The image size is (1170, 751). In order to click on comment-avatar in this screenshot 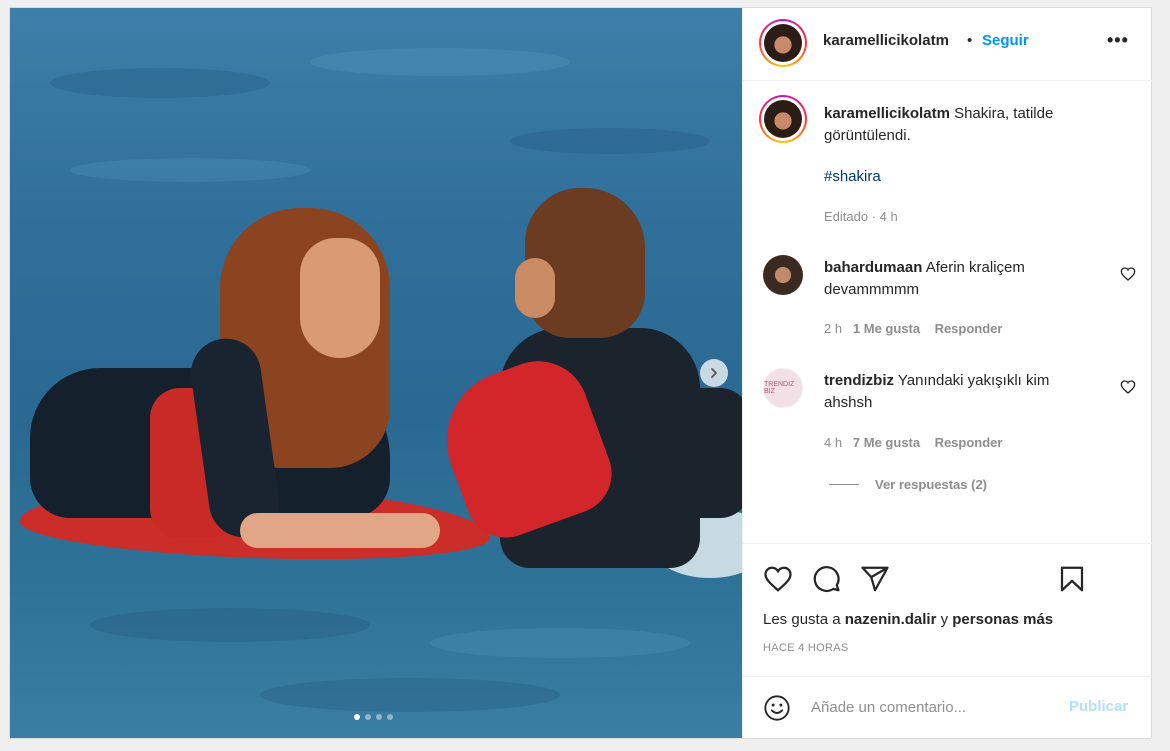, I will do `click(783, 275)`.